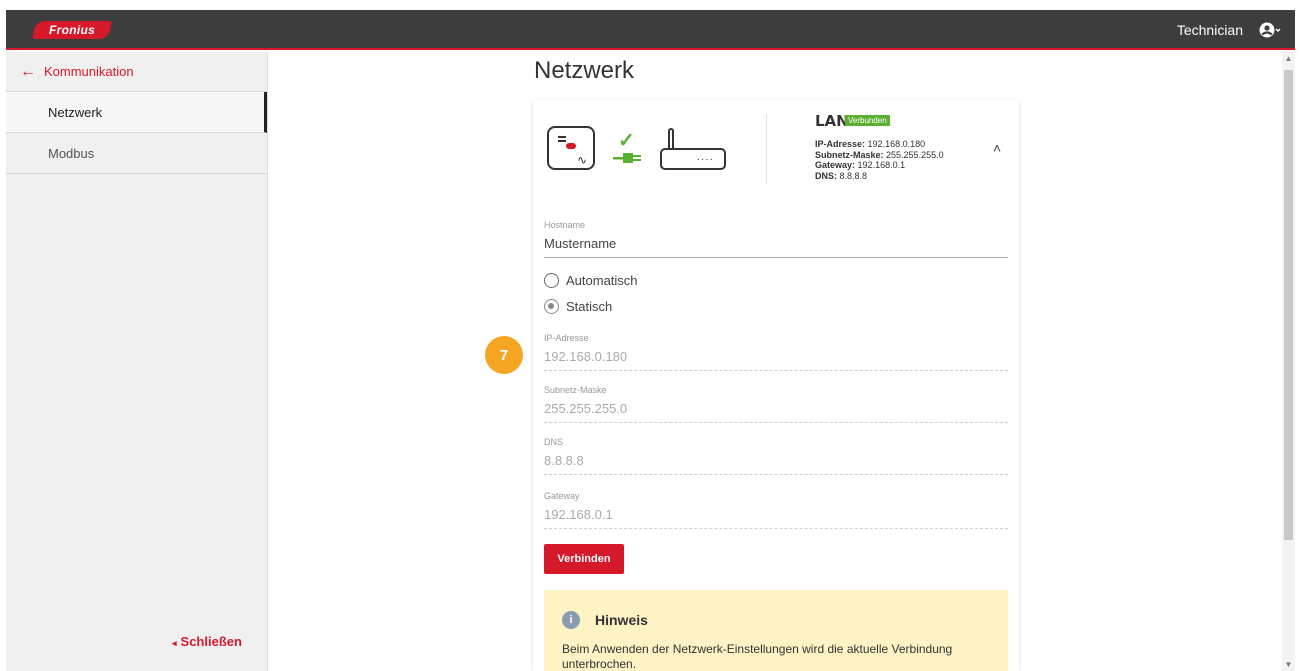 This screenshot has width=1301, height=671. What do you see at coordinates (554, 442) in the screenshot?
I see `dns-label: DNS` at bounding box center [554, 442].